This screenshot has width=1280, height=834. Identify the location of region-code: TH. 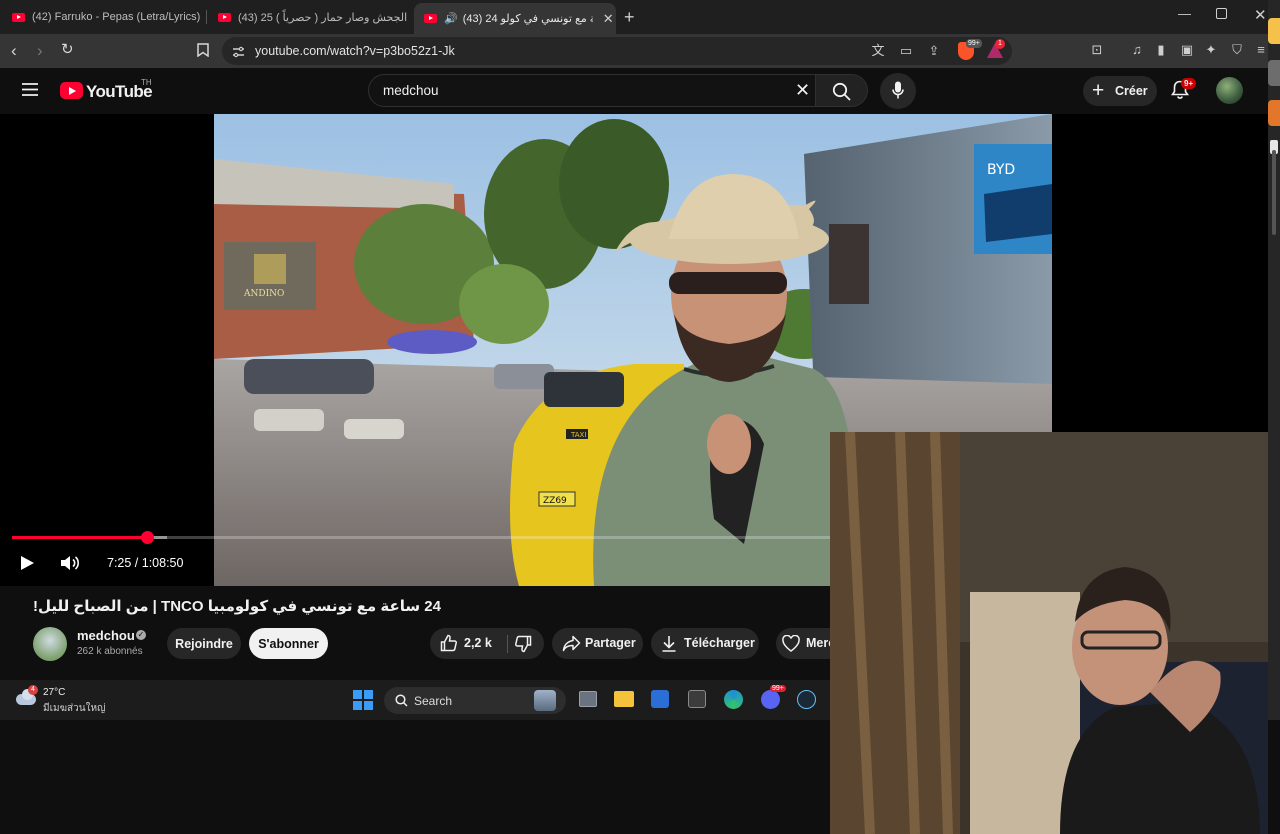
(146, 82).